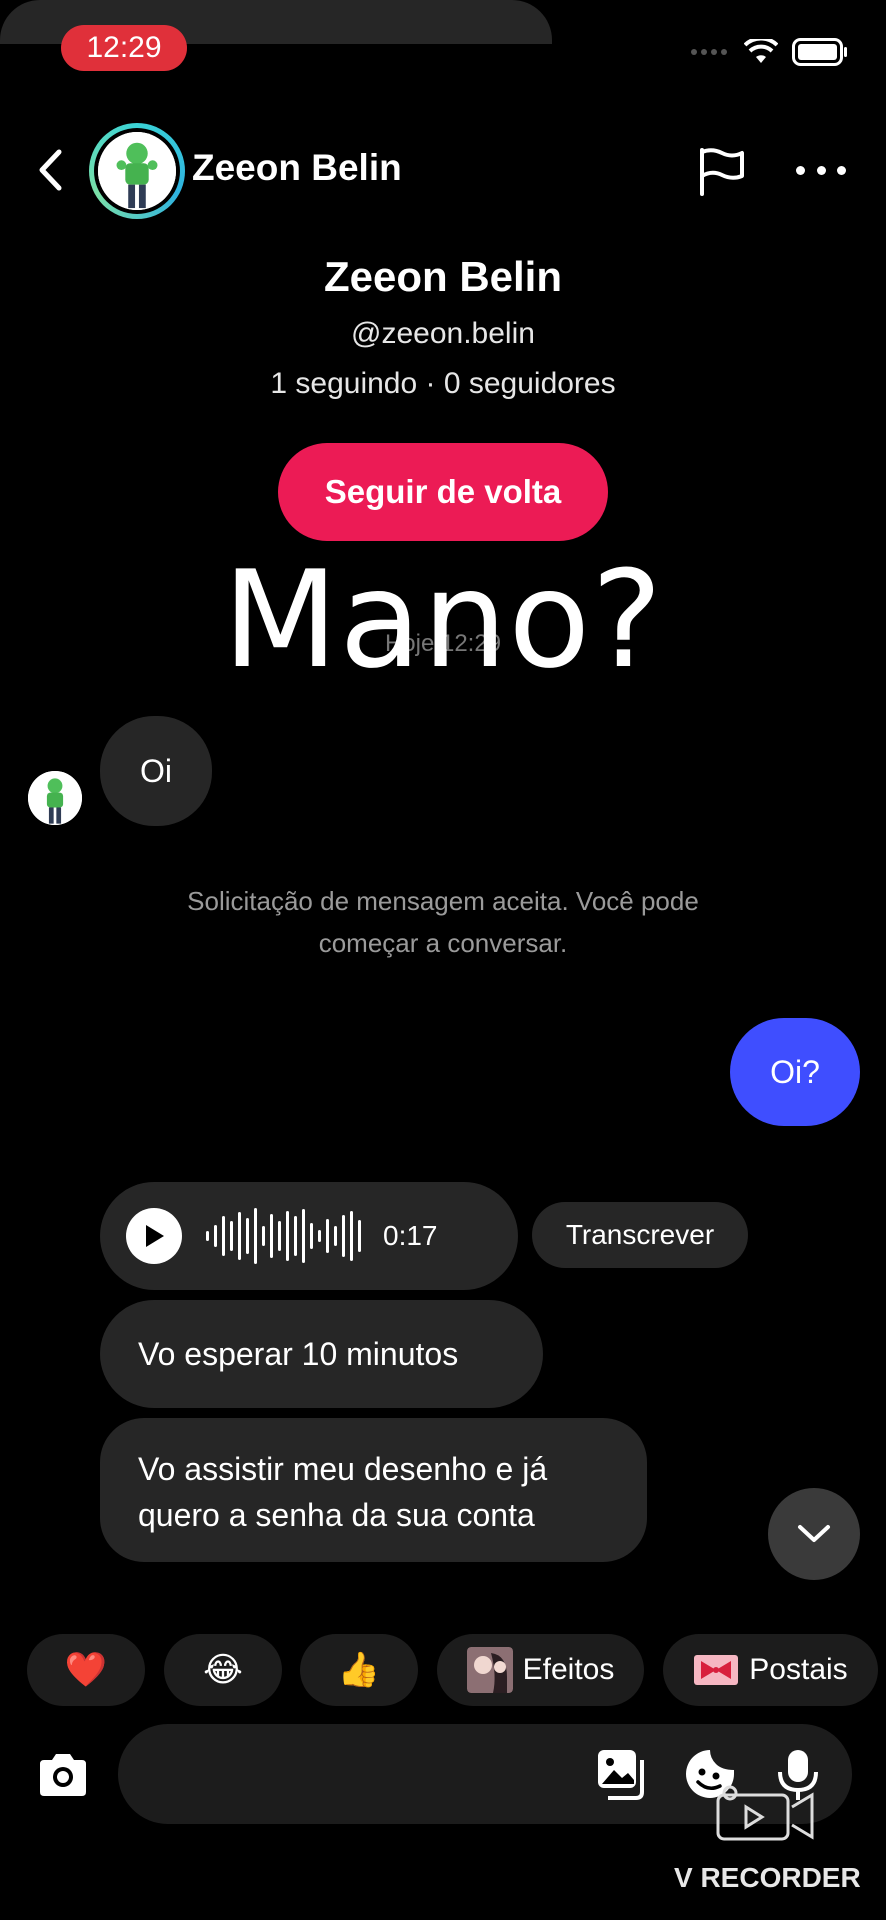 The width and height of the screenshot is (886, 1920). Describe the element at coordinates (819, 52) in the screenshot. I see `battery-icon` at that location.